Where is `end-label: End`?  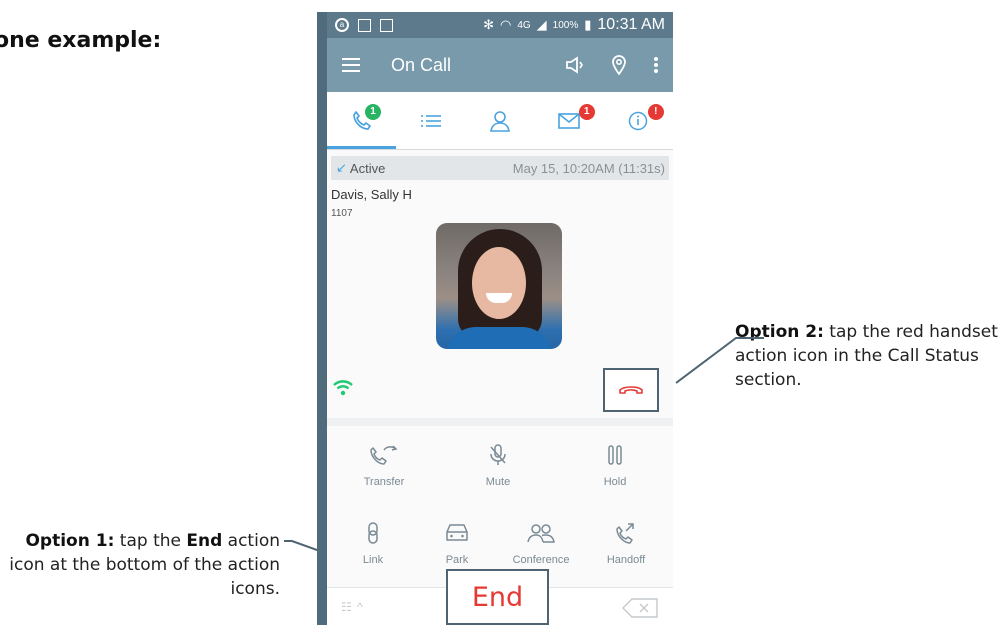 end-label: End is located at coordinates (497, 597).